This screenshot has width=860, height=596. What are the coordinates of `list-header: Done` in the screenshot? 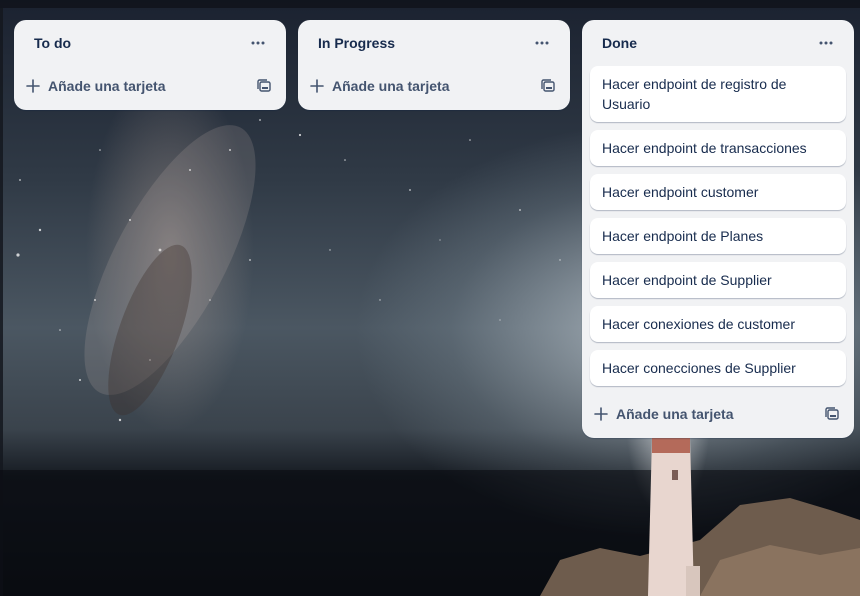 It's located at (718, 43).